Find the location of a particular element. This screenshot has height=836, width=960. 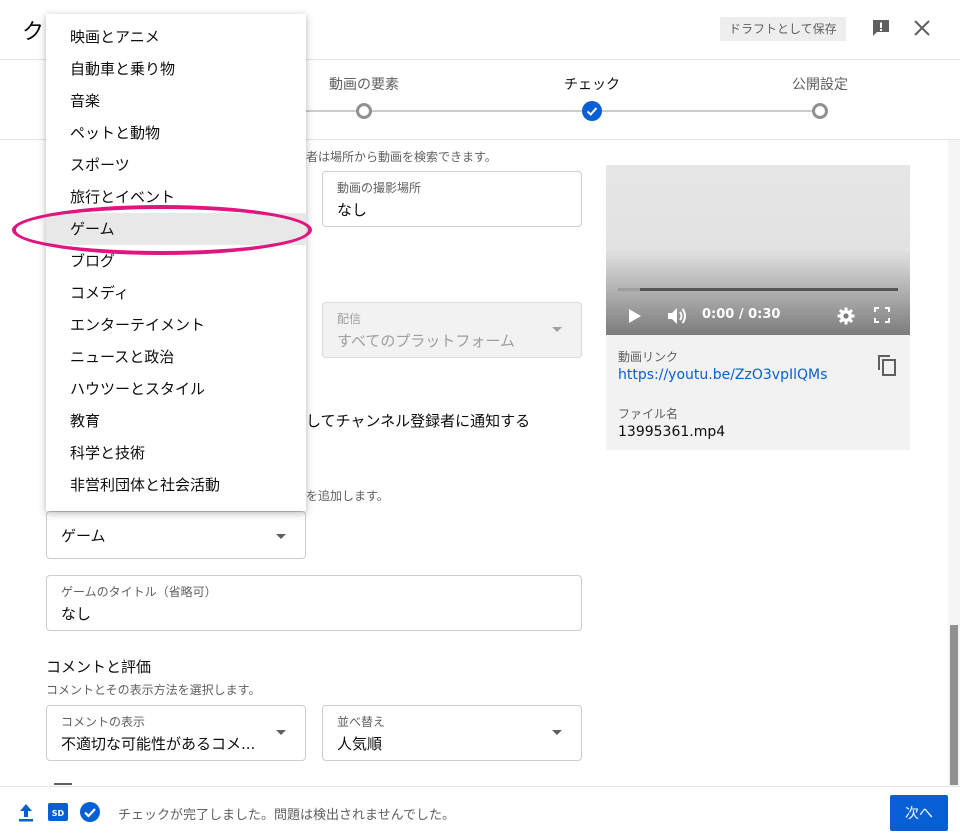

comment-display-label: コメントの表示 is located at coordinates (103, 722).